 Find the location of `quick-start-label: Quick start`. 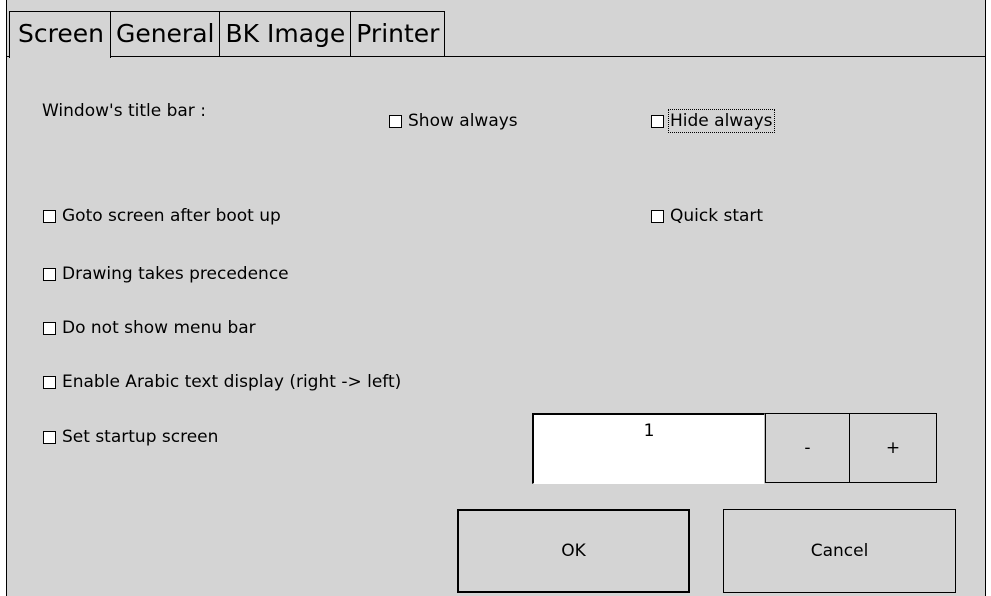

quick-start-label: Quick start is located at coordinates (717, 216).